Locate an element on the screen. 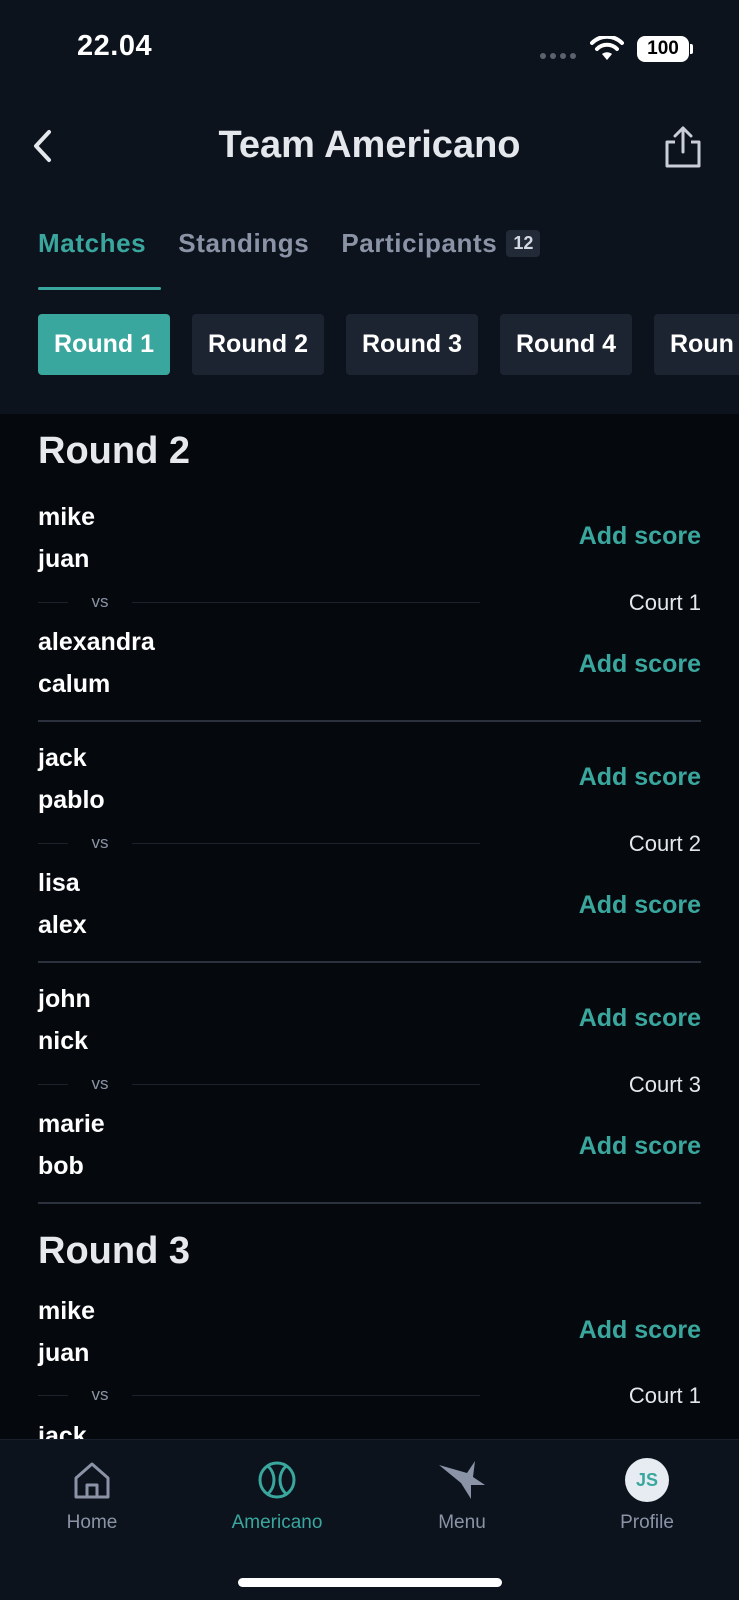 This screenshot has height=1600, width=739. battery-tip is located at coordinates (691, 49).